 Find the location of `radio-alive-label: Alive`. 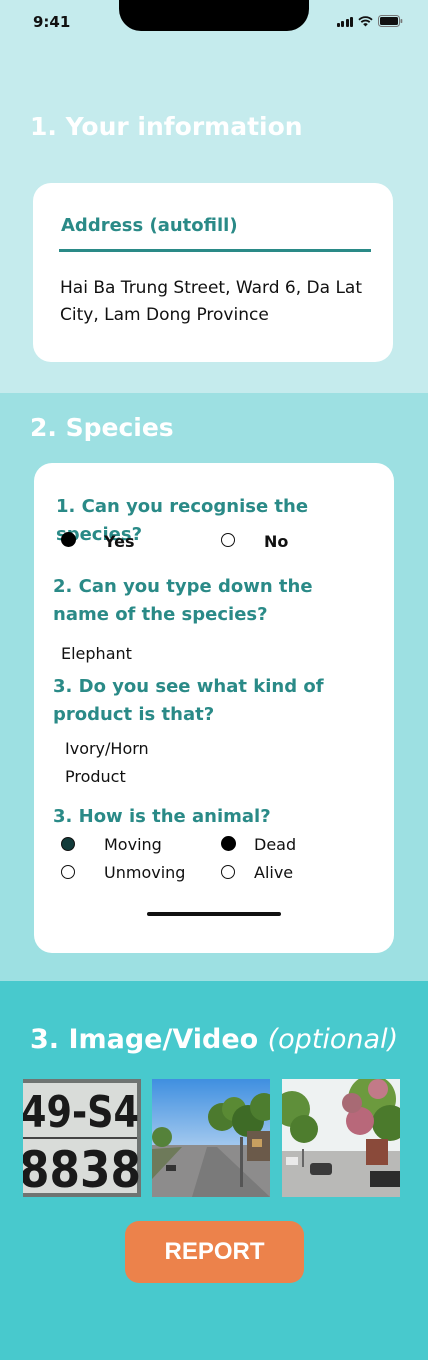

radio-alive-label: Alive is located at coordinates (274, 872).